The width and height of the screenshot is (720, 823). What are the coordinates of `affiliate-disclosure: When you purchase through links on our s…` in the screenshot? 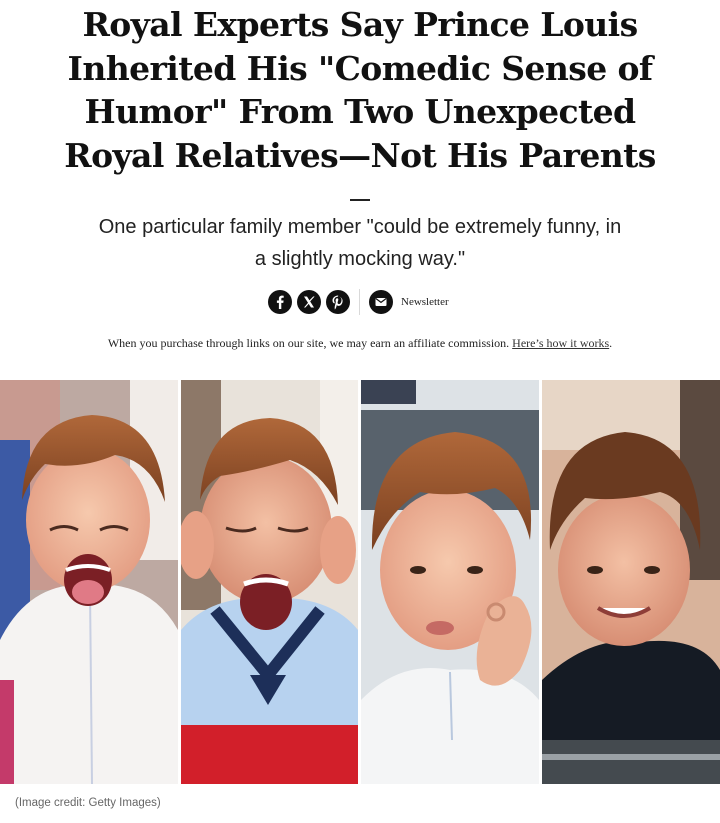 It's located at (360, 343).